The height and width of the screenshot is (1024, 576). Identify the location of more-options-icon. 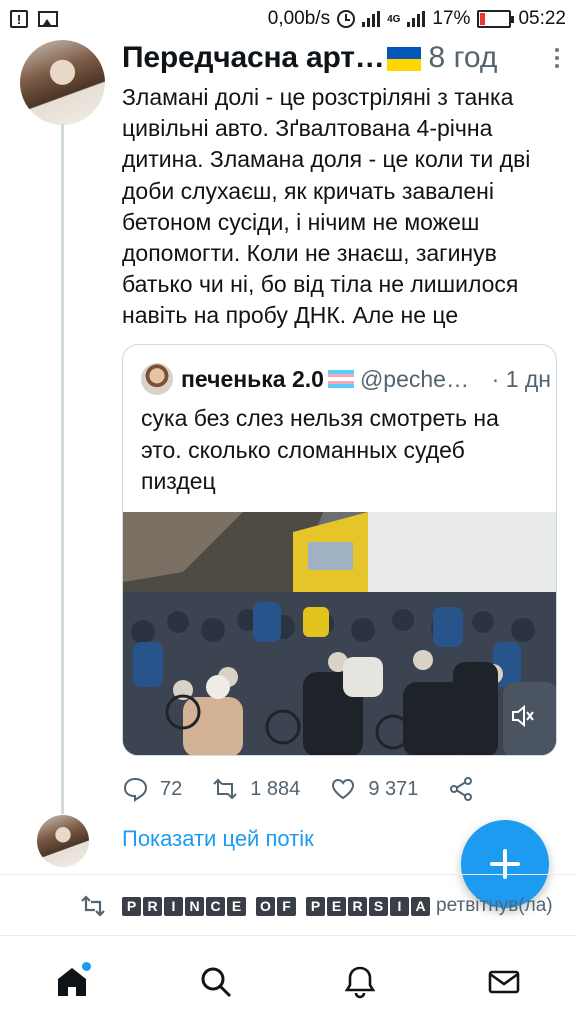
(557, 58).